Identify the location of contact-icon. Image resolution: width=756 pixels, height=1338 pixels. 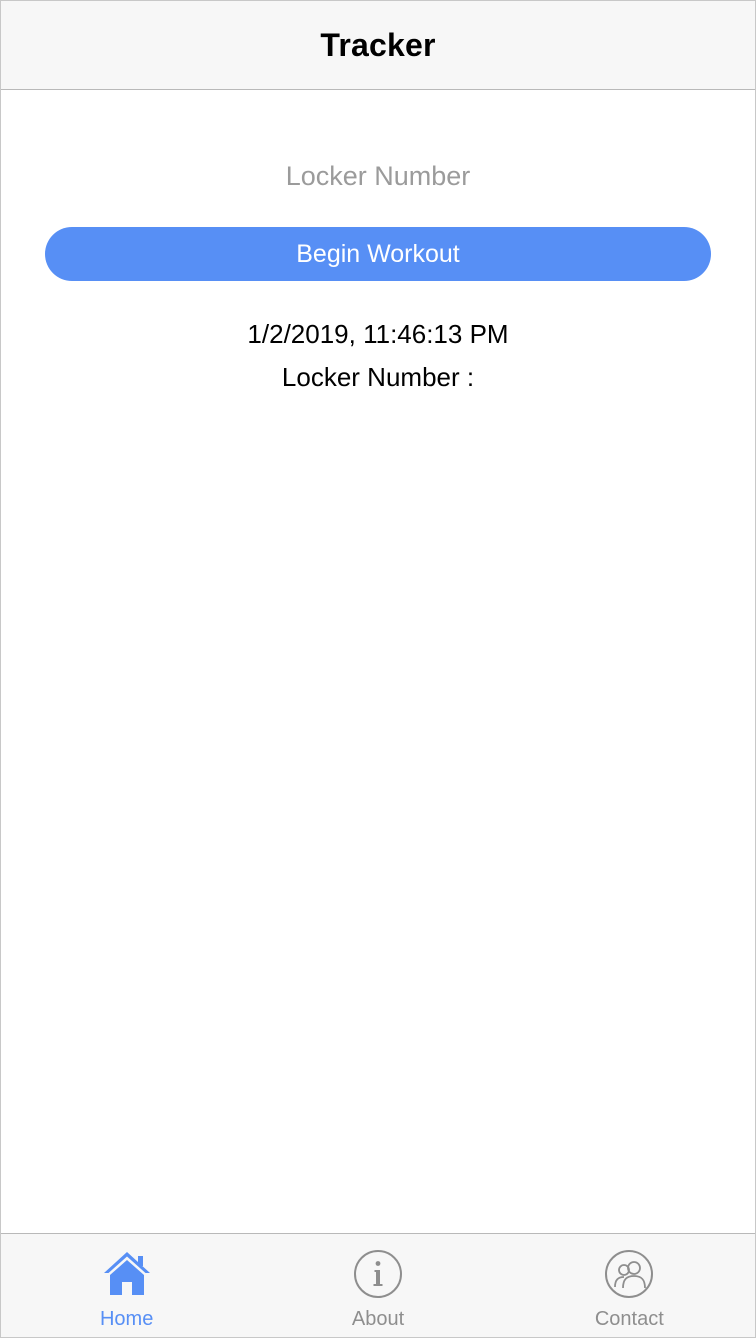
(629, 1274).